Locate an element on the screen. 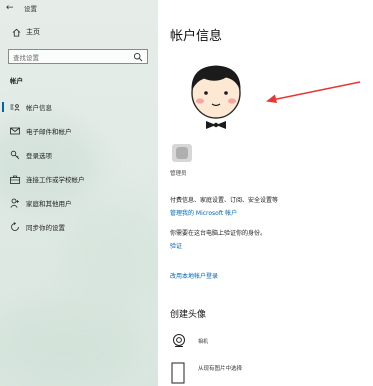  search-placeholder: 查找设置 is located at coordinates (26, 57).